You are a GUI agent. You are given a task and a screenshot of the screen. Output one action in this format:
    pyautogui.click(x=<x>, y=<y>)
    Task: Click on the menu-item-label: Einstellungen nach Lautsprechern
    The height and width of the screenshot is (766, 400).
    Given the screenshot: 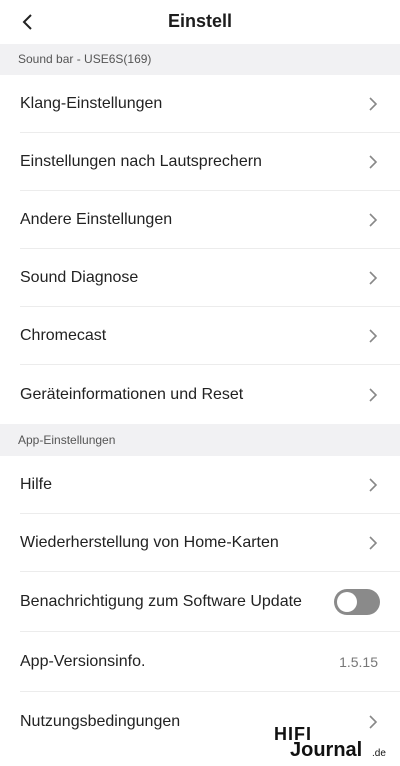 What is the action you would take?
    pyautogui.click(x=141, y=161)
    